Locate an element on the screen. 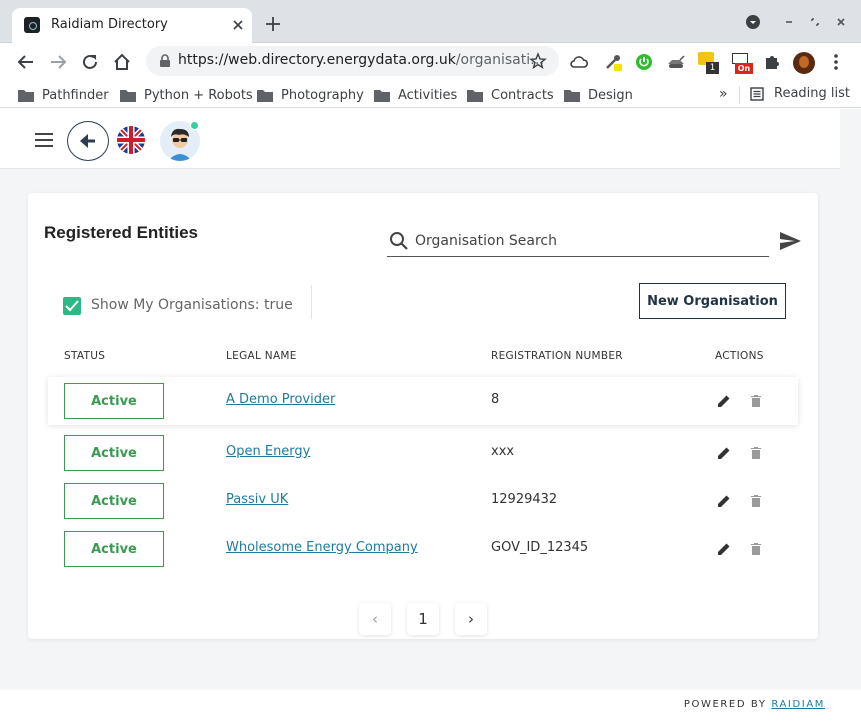 This screenshot has height=721, width=861. raidiam-link: RAIDIAM is located at coordinates (798, 704).